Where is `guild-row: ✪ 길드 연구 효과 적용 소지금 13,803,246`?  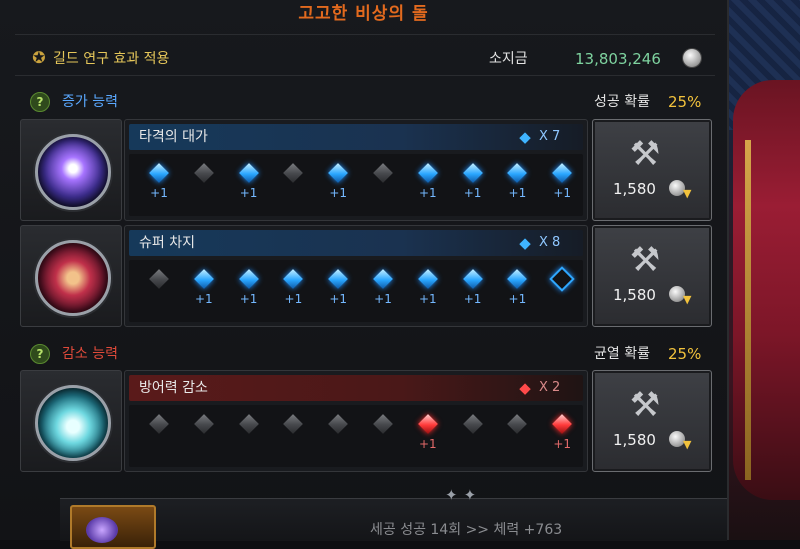 guild-row: ✪ 길드 연구 효과 적용 소지금 13,803,246 is located at coordinates (365, 59).